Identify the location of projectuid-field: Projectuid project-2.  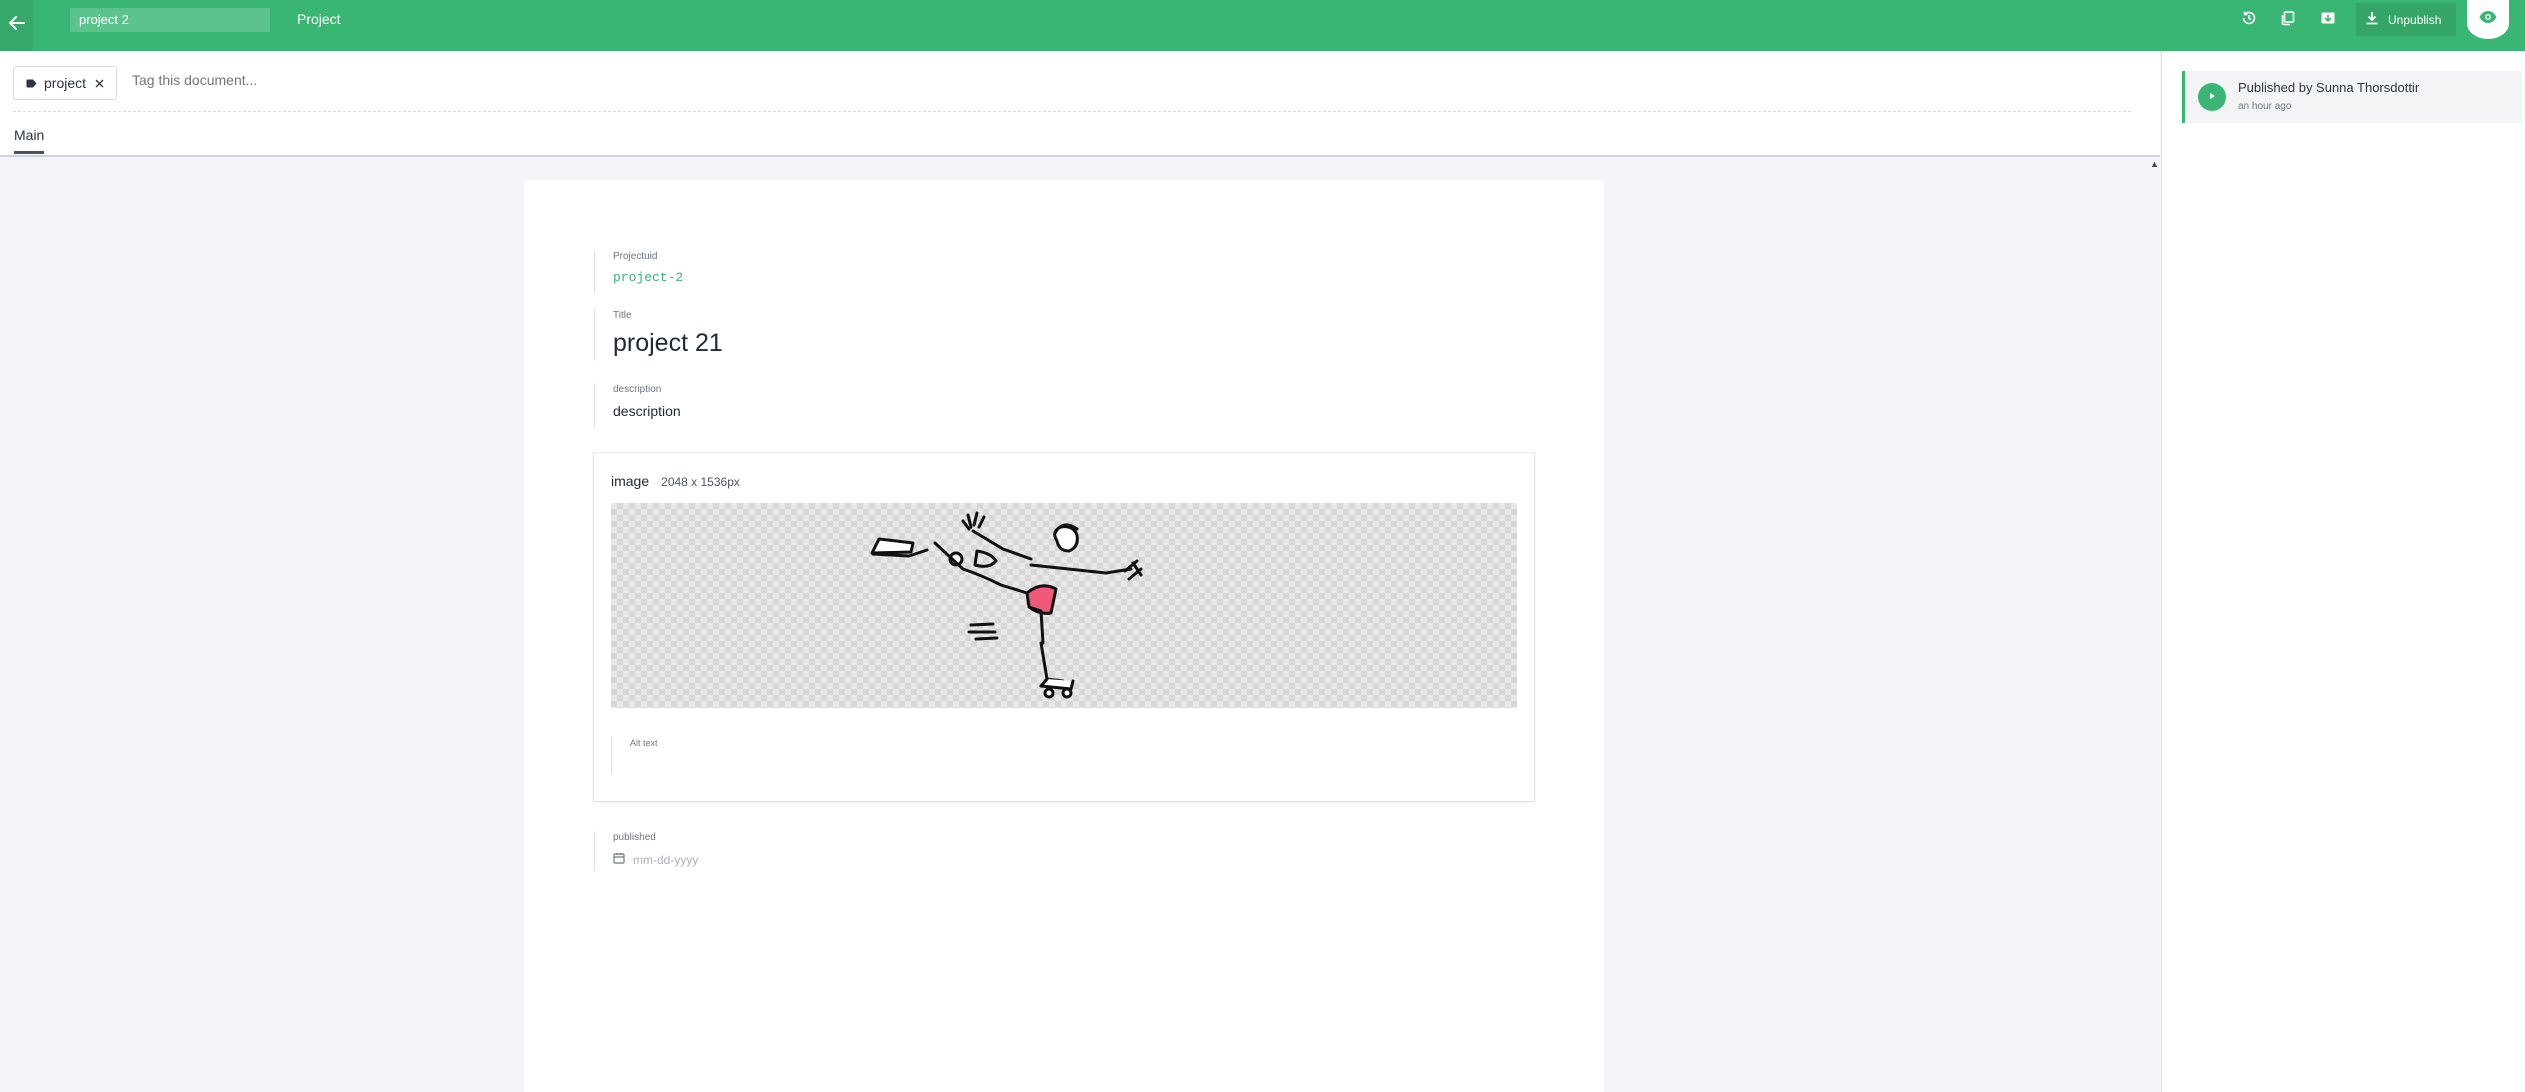
(638, 272).